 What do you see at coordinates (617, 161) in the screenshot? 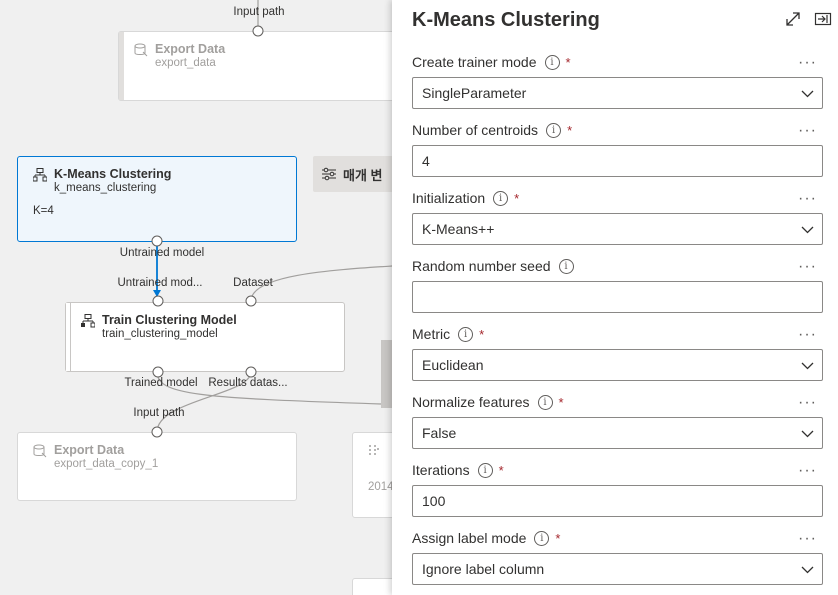
I see `number-of-centroids-input` at bounding box center [617, 161].